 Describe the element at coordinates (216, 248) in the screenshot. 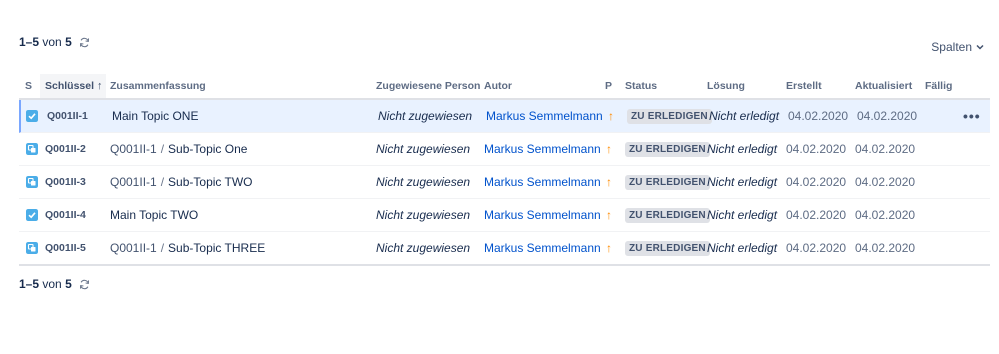

I see `summary-link: Sub-Topic THREE` at that location.